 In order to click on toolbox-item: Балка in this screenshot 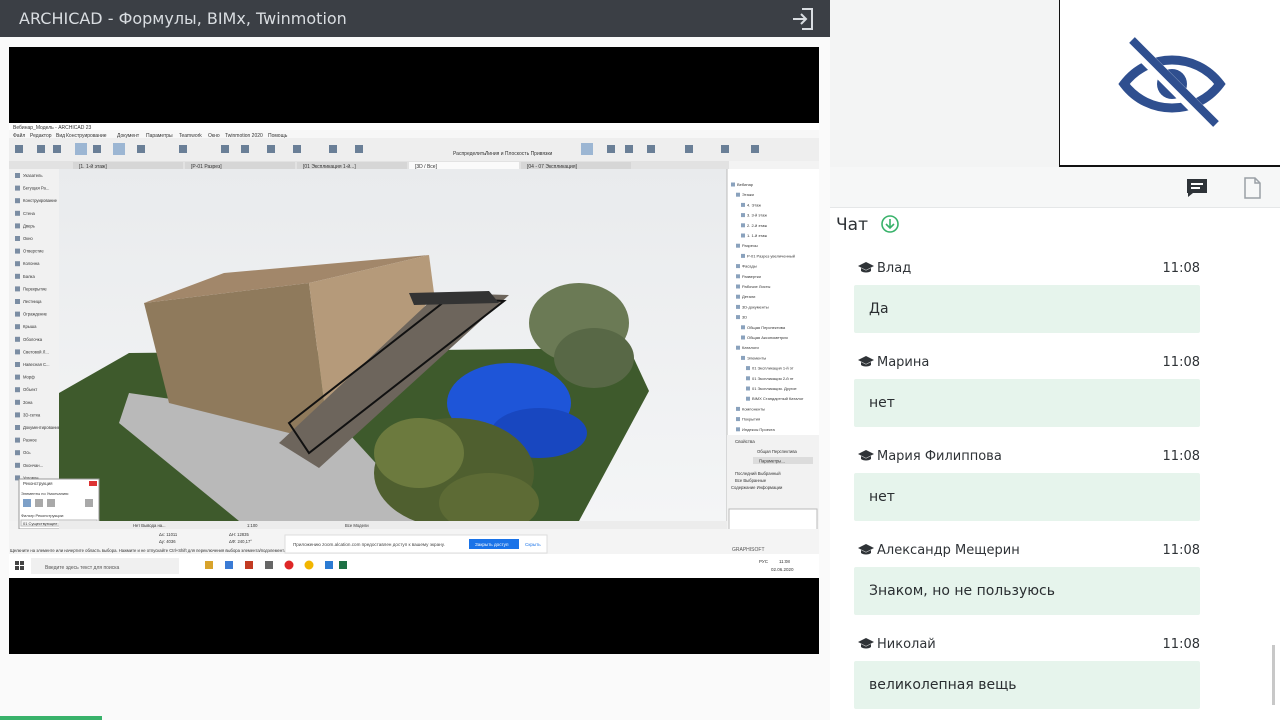, I will do `click(29, 276)`.